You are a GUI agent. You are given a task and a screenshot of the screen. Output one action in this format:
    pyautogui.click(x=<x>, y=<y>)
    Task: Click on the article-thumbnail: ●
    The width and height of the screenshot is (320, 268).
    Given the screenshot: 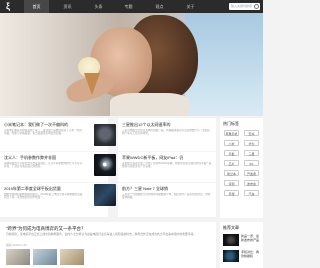 What is the action you would take?
    pyautogui.click(x=105, y=165)
    